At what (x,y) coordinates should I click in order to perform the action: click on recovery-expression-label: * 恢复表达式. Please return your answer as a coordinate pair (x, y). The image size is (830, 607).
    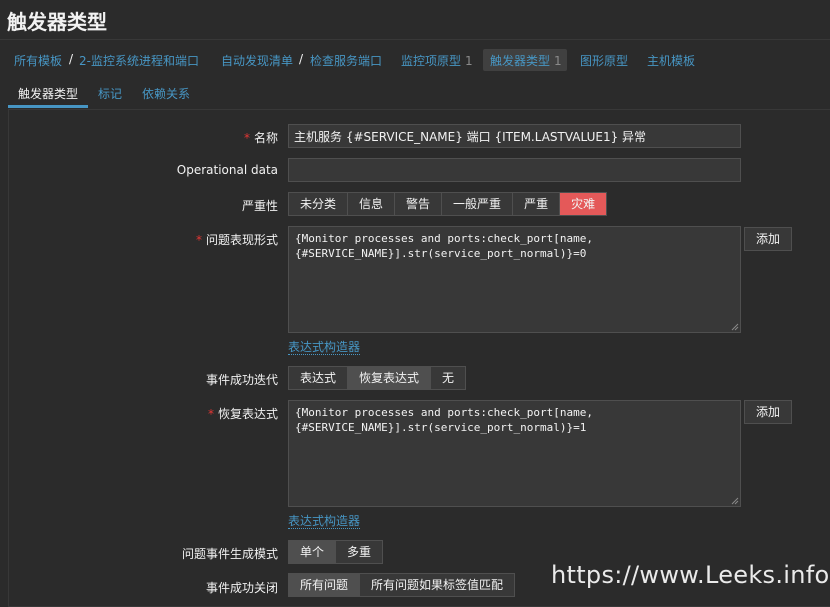
    Looking at the image, I should click on (242, 414).